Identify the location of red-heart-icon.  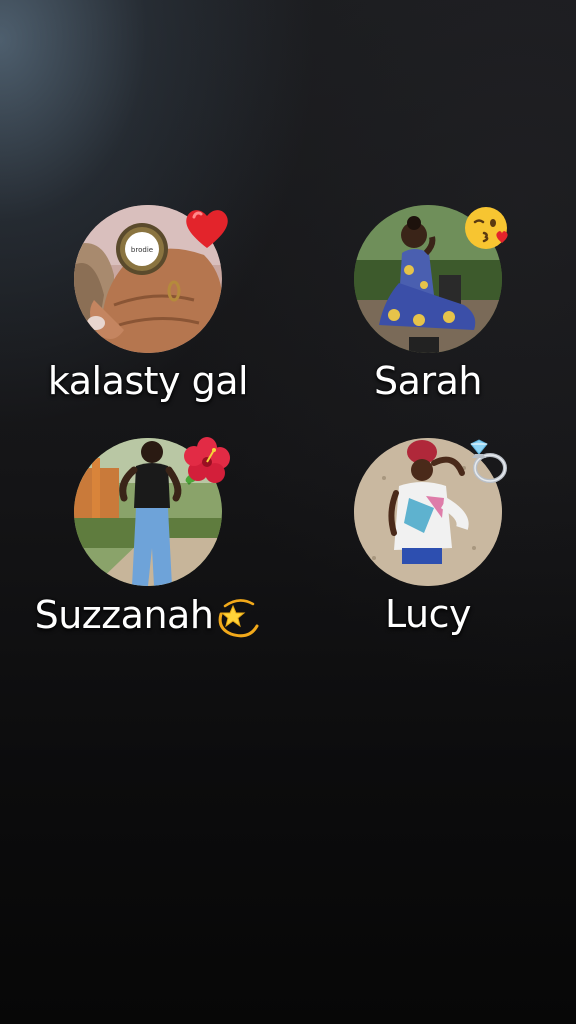
(207, 229).